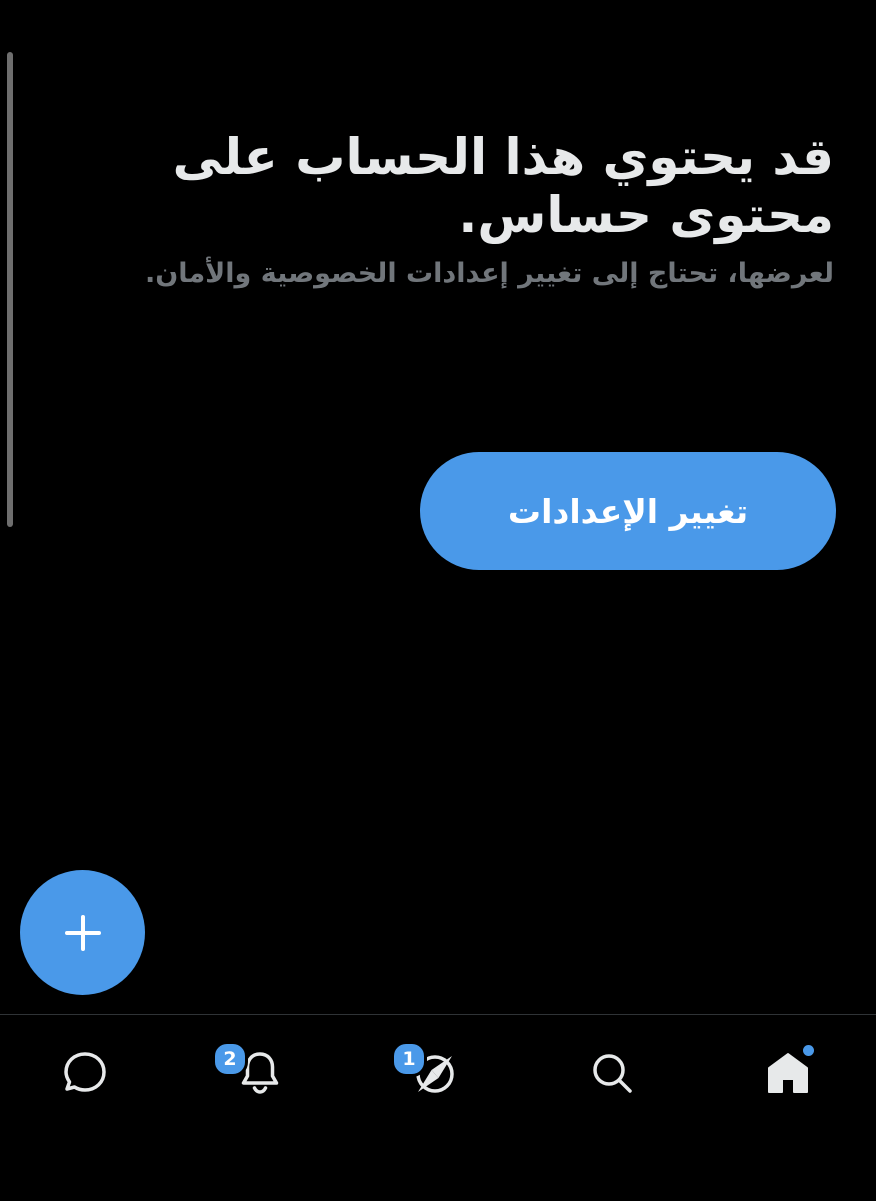  I want to click on home-unread-dot, so click(808, 1050).